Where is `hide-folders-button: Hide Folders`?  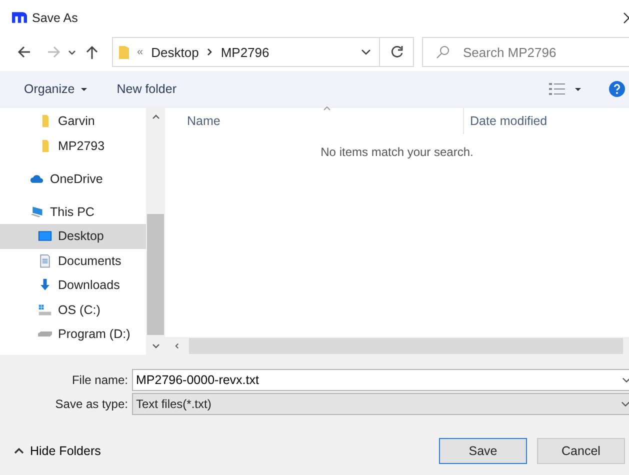
hide-folders-button: Hide Folders is located at coordinates (57, 451).